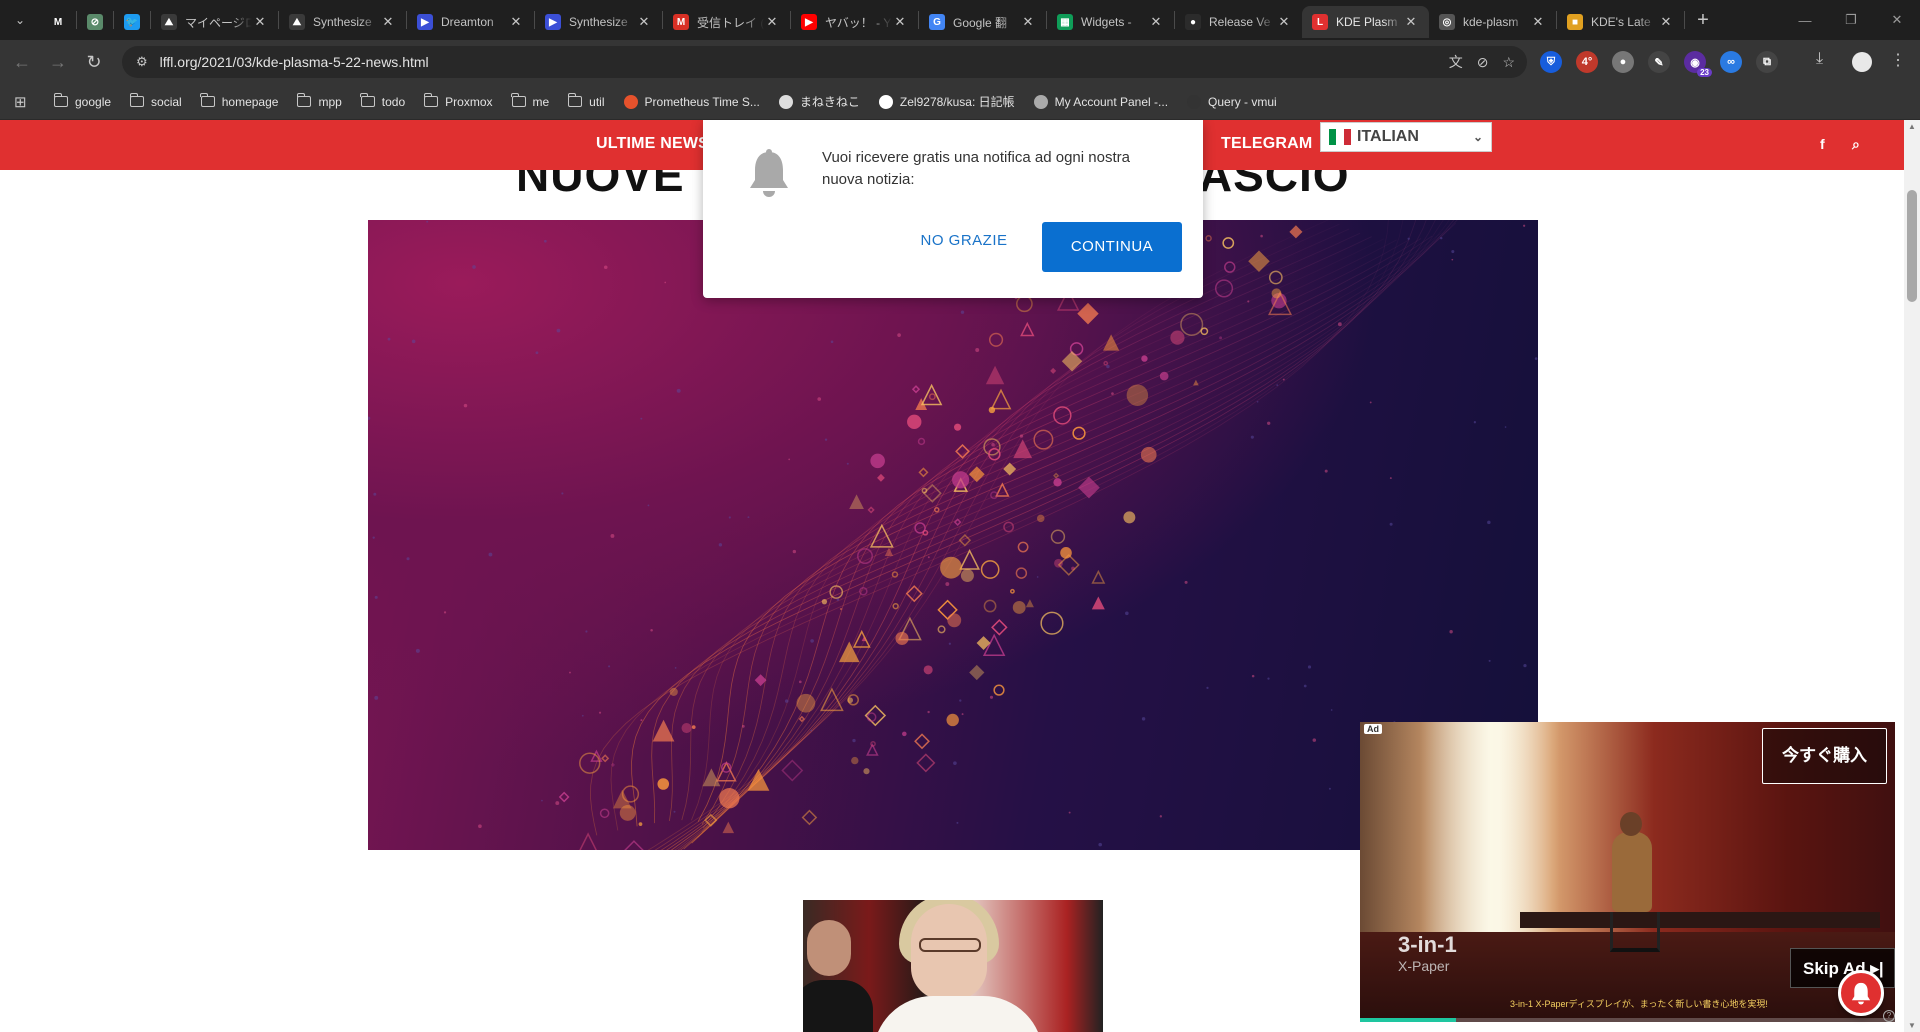  I want to click on scrollbar-thumb, so click(1912, 246).